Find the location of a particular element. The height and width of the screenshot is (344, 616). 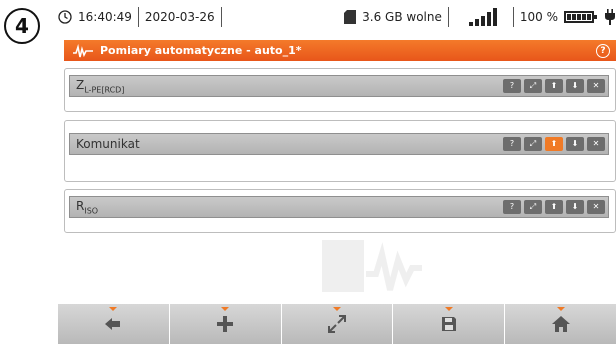

status-bar: 16:40:49 2020-03-26 3.6 GB wolne 100 % is located at coordinates (337, 17).